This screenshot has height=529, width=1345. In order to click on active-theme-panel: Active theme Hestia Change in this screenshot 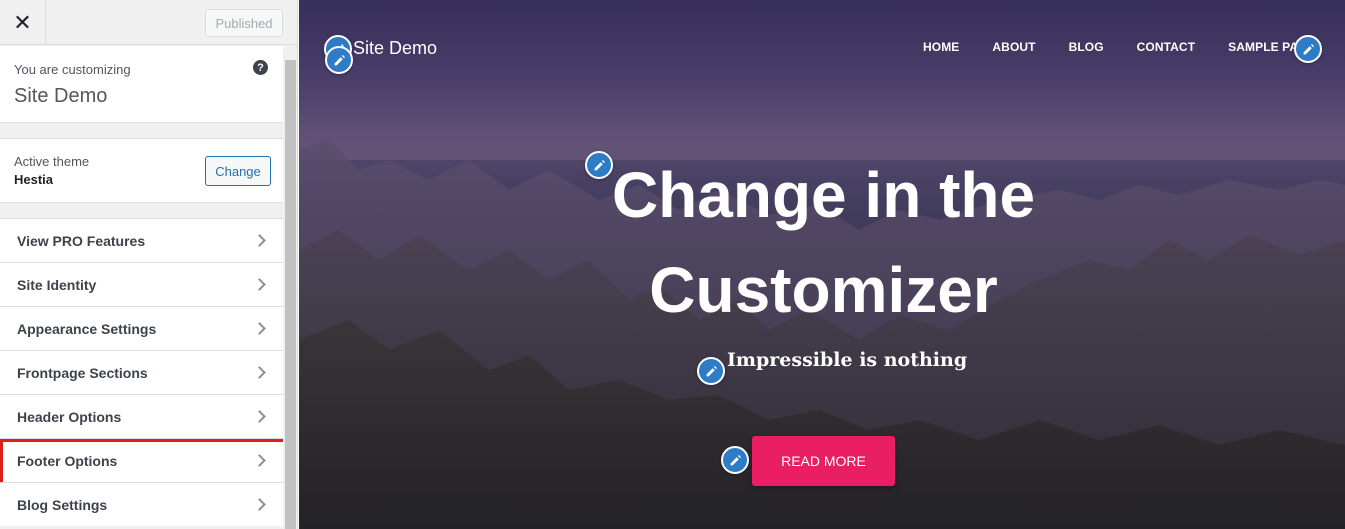, I will do `click(141, 170)`.